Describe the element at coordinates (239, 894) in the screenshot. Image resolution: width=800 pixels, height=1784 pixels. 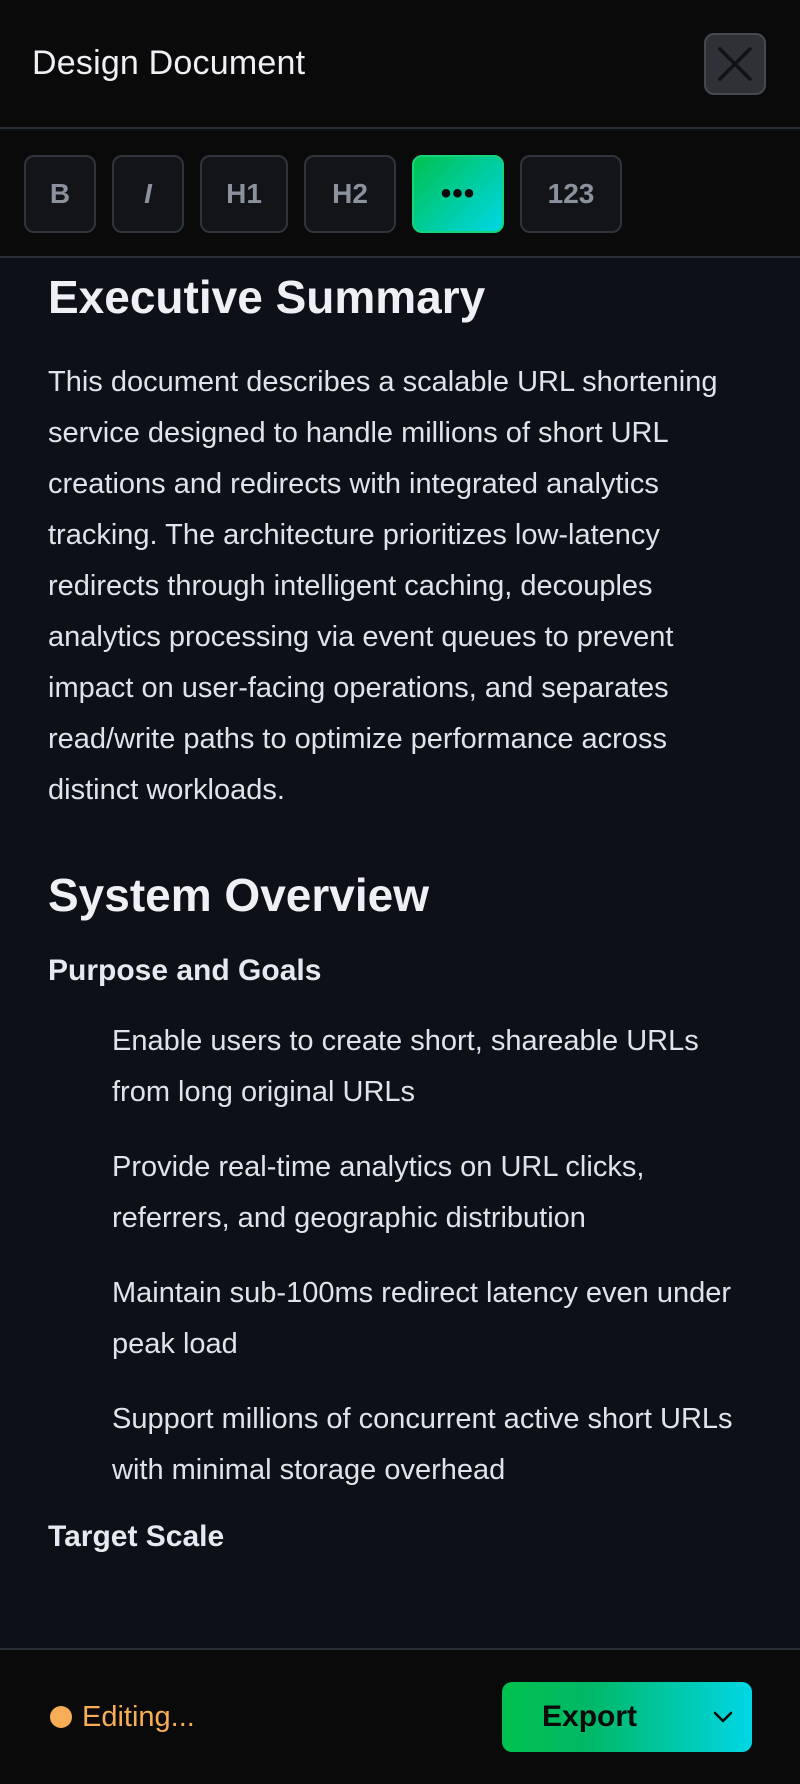
I see `system-overview-heading: System Overview` at that location.